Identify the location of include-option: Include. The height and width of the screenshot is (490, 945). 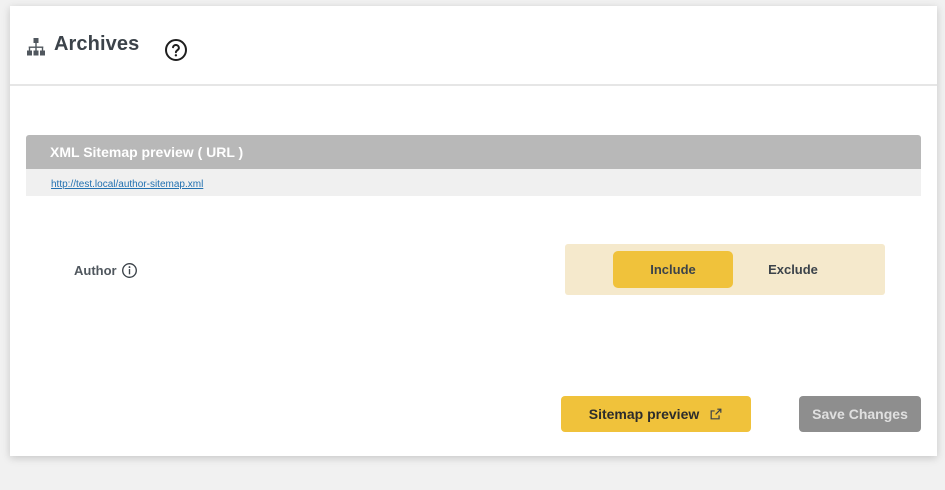
(673, 269).